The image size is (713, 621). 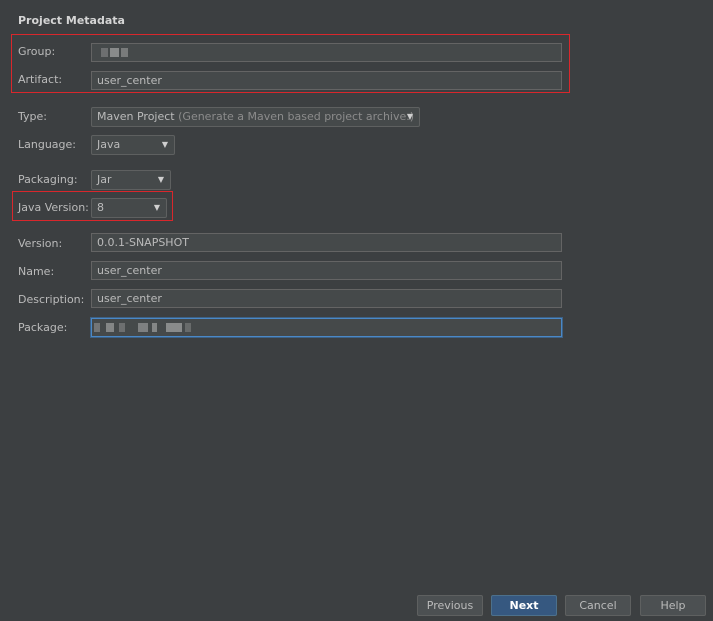 I want to click on version-input: 0.0.1-SNAPSHOT, so click(x=326, y=242).